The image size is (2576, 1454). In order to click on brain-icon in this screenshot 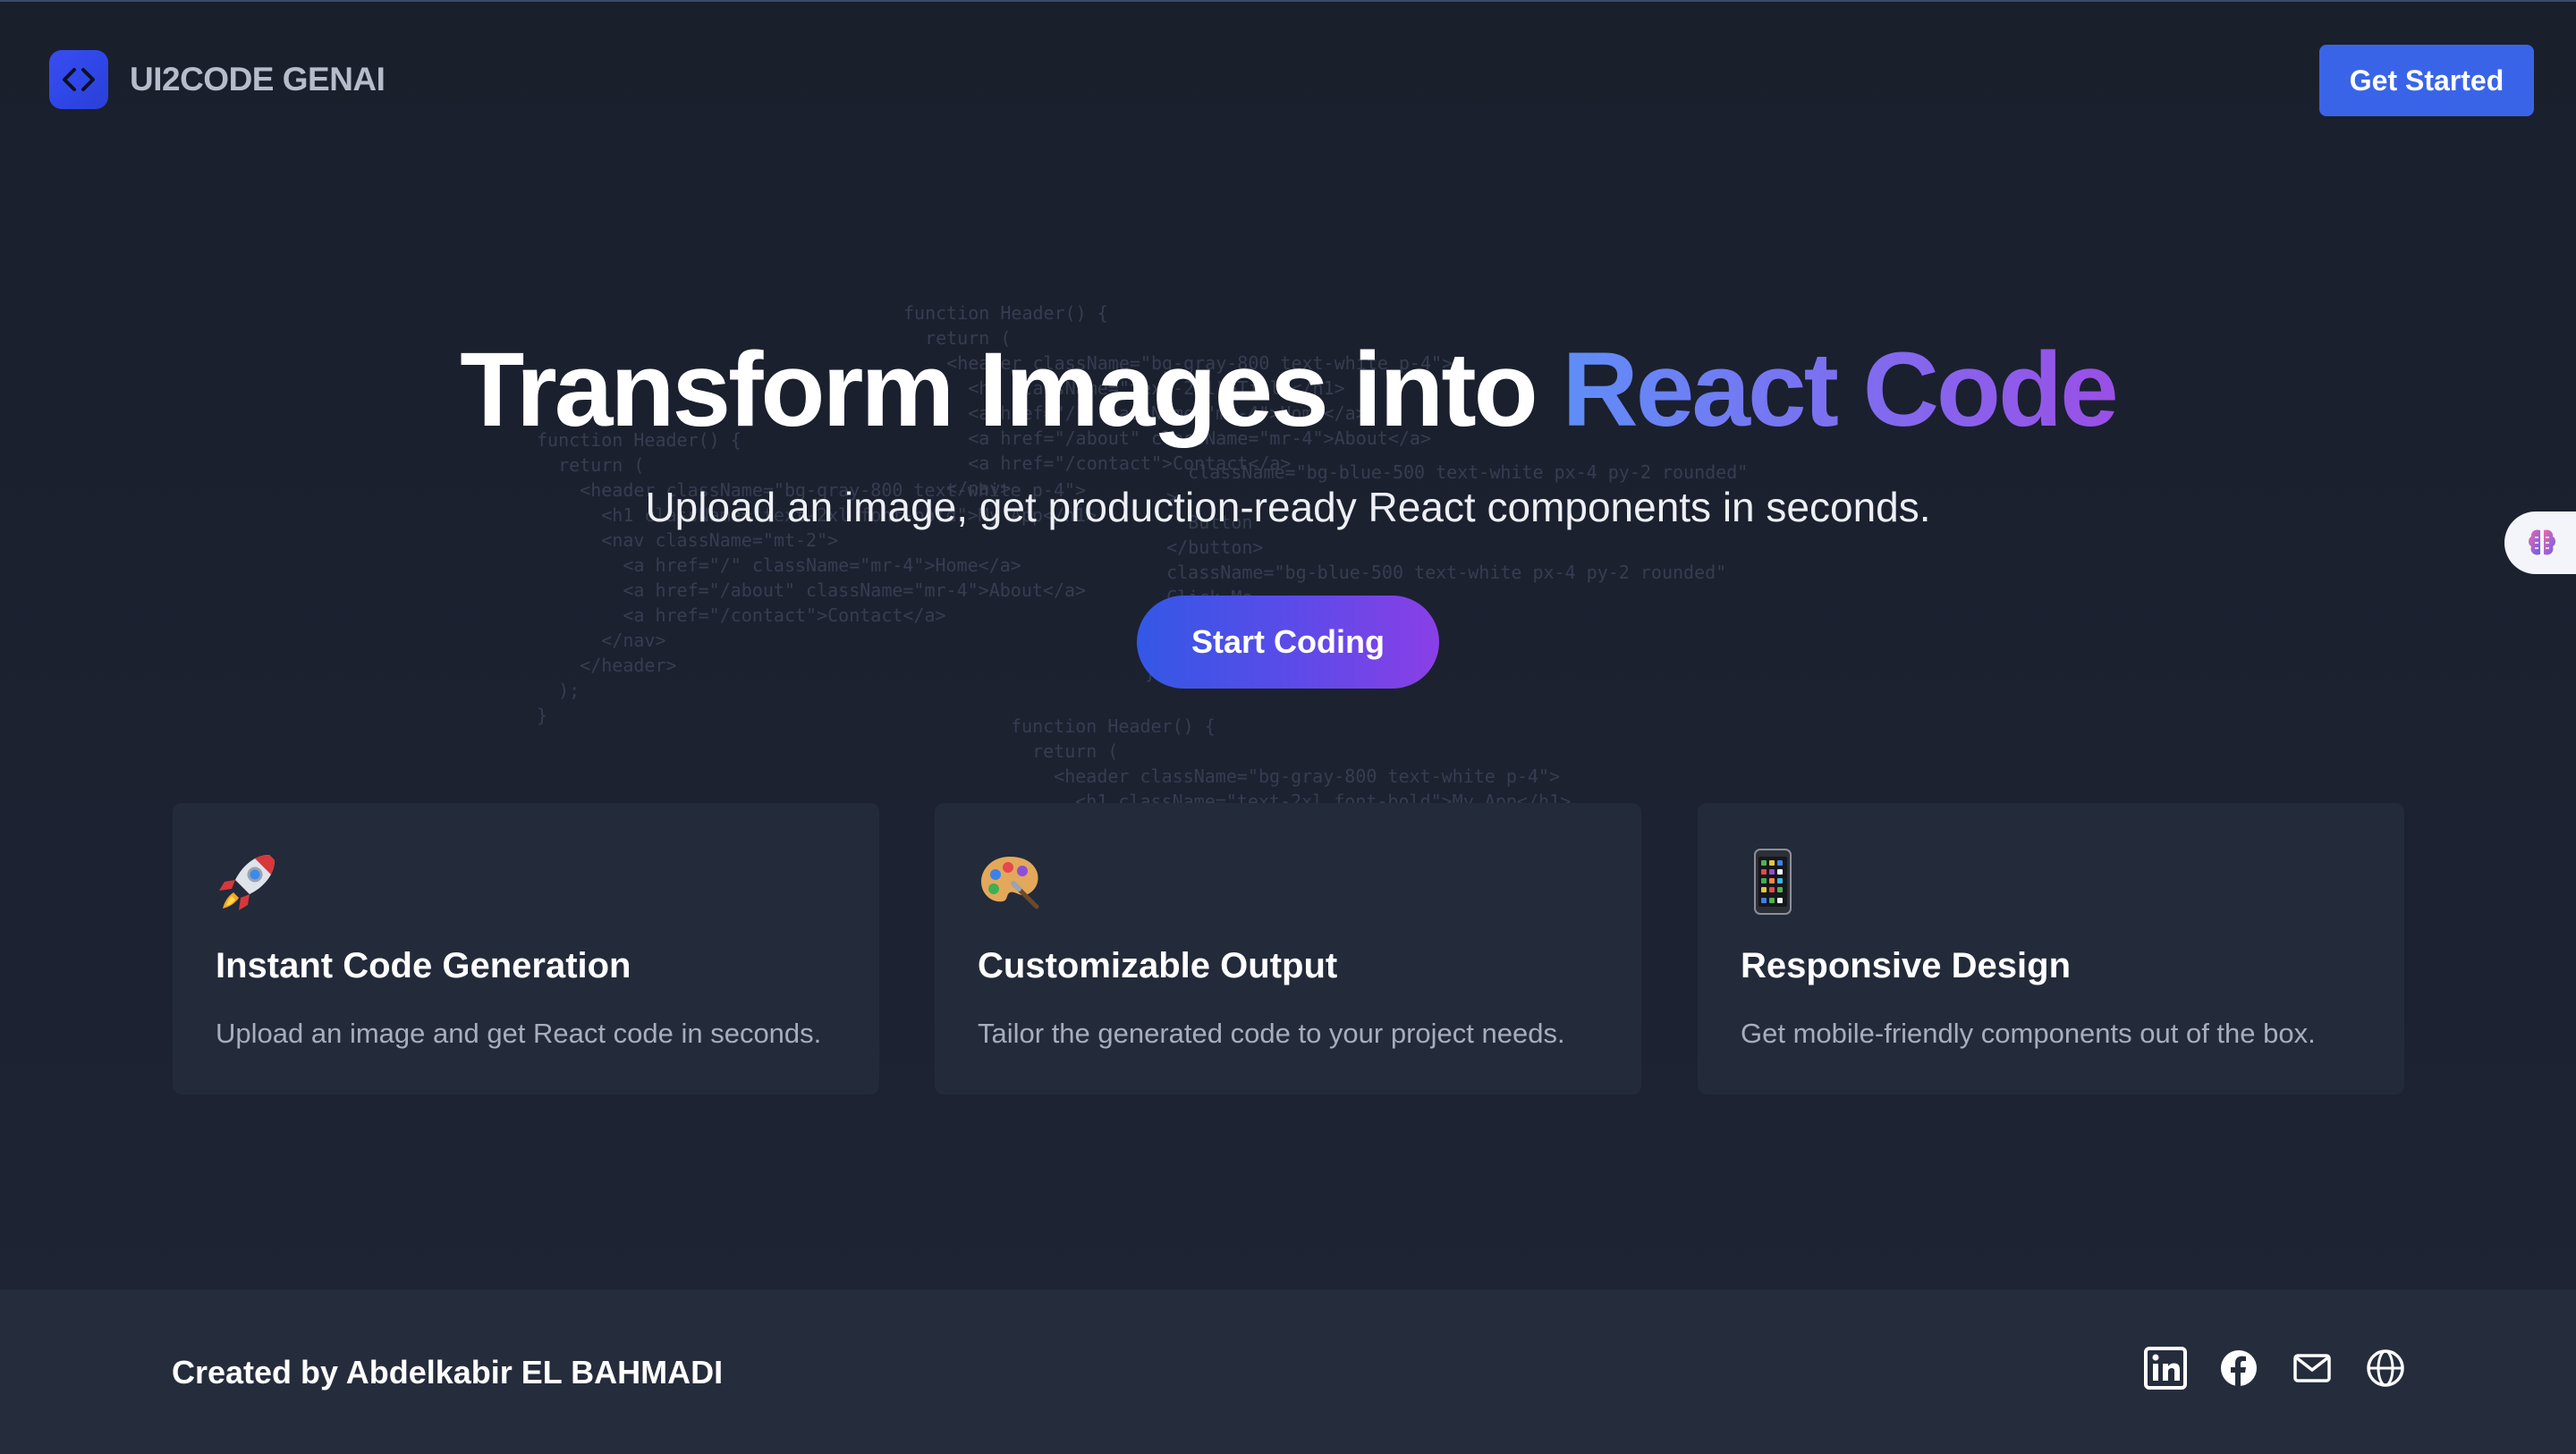, I will do `click(2542, 542)`.